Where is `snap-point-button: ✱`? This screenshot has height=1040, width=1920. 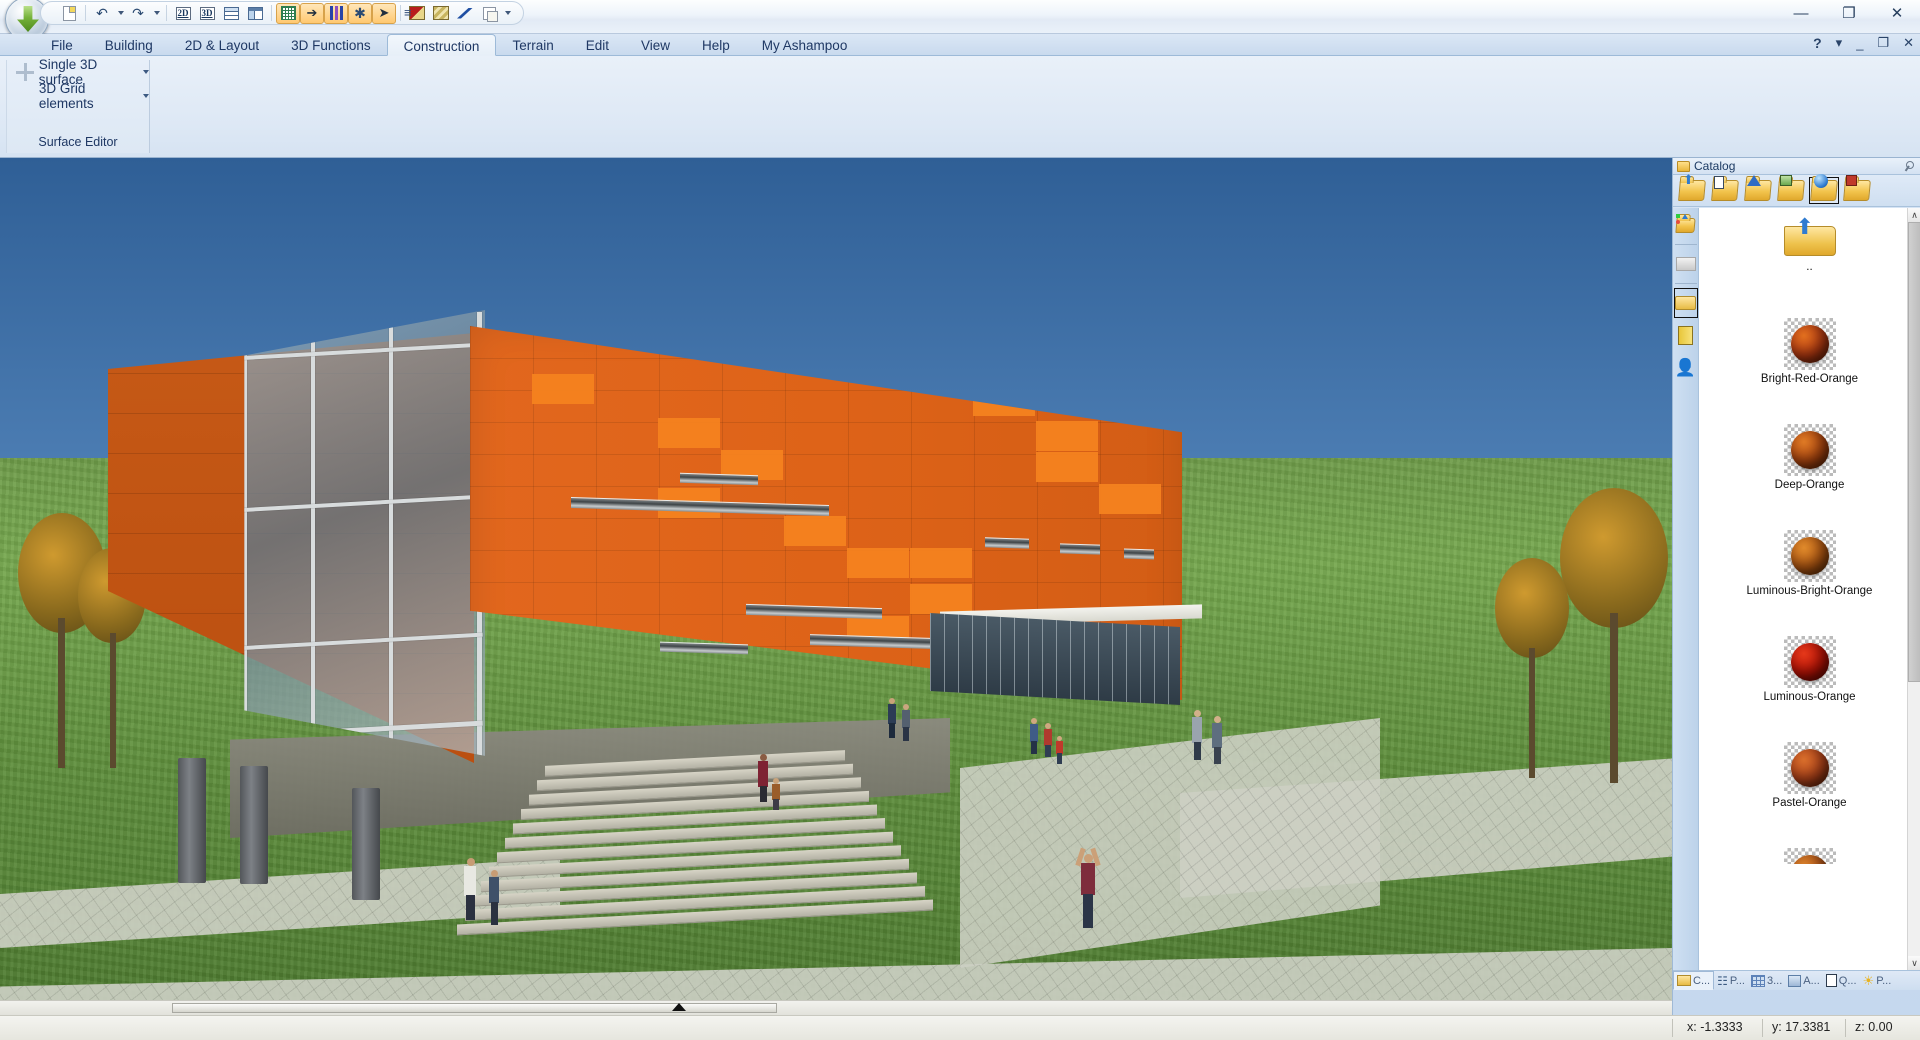 snap-point-button: ✱ is located at coordinates (360, 13).